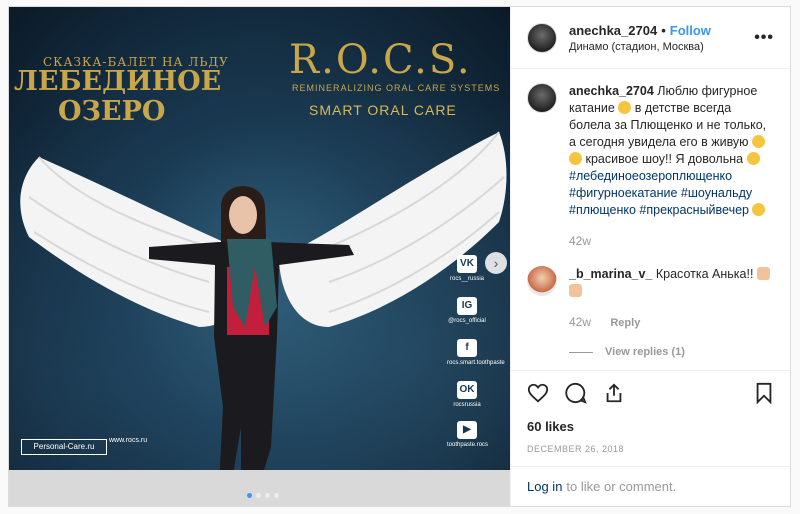  Describe the element at coordinates (690, 30) in the screenshot. I see `follow-button: Follow` at that location.